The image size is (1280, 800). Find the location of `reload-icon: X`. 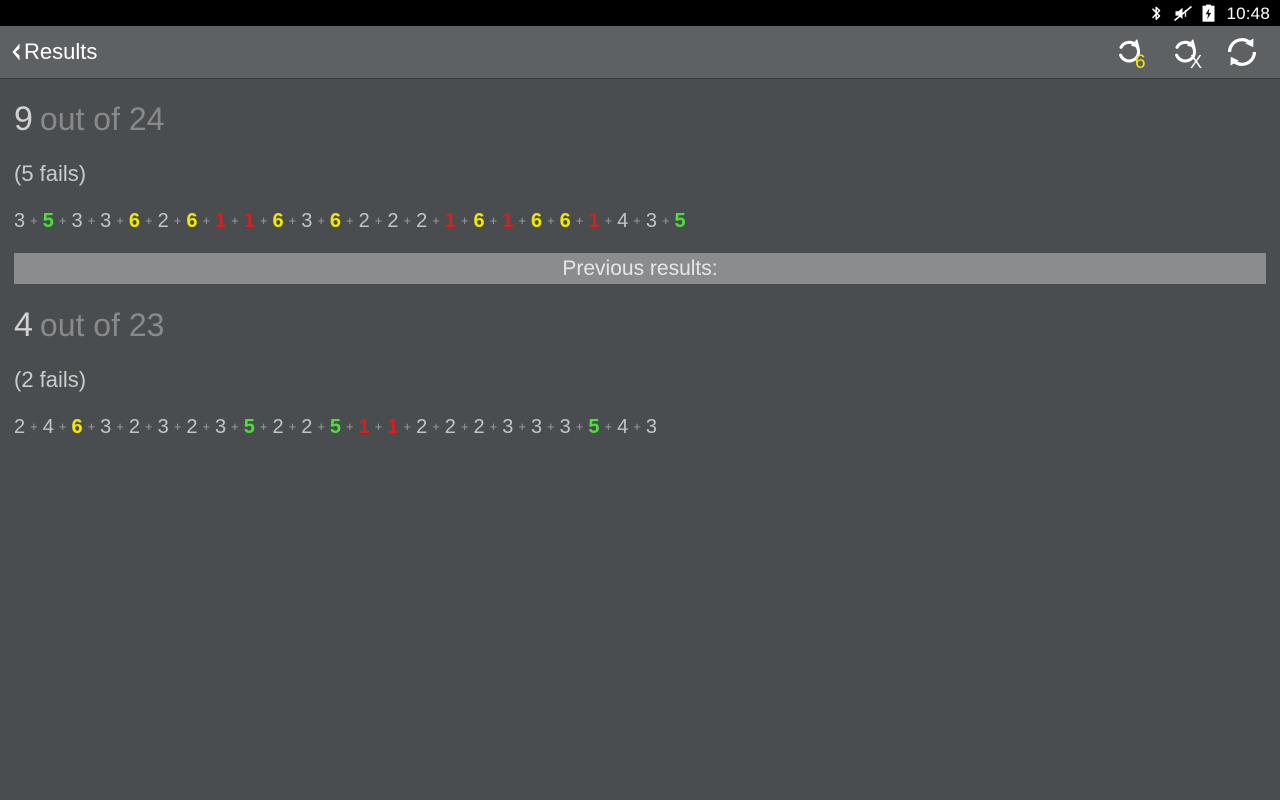

reload-icon: X is located at coordinates (1188, 55).